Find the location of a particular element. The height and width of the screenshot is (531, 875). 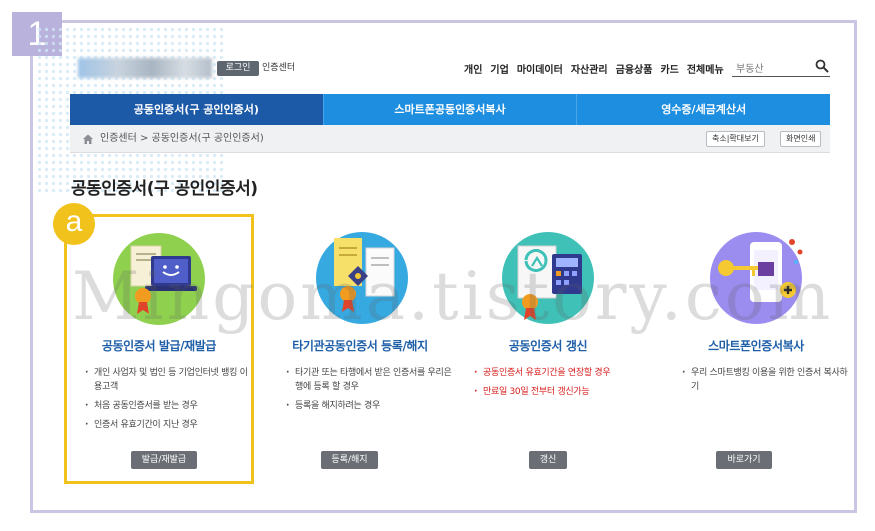

nav-personal: 개인 is located at coordinates (473, 68).